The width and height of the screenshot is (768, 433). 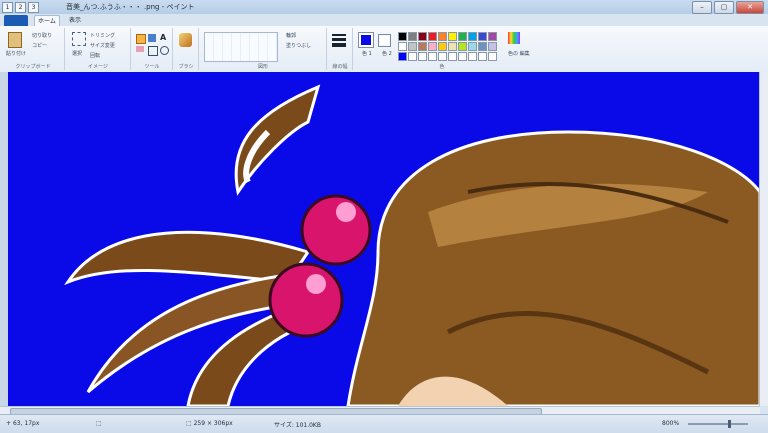 I want to click on hair-bobble-upper, so click(x=336, y=230).